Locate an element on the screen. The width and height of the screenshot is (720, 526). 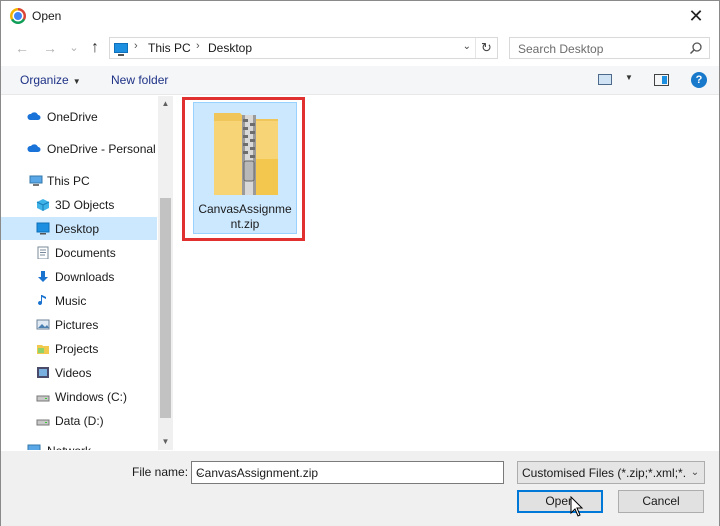
title-bar: Open ✕ is located at coordinates (360, 16).